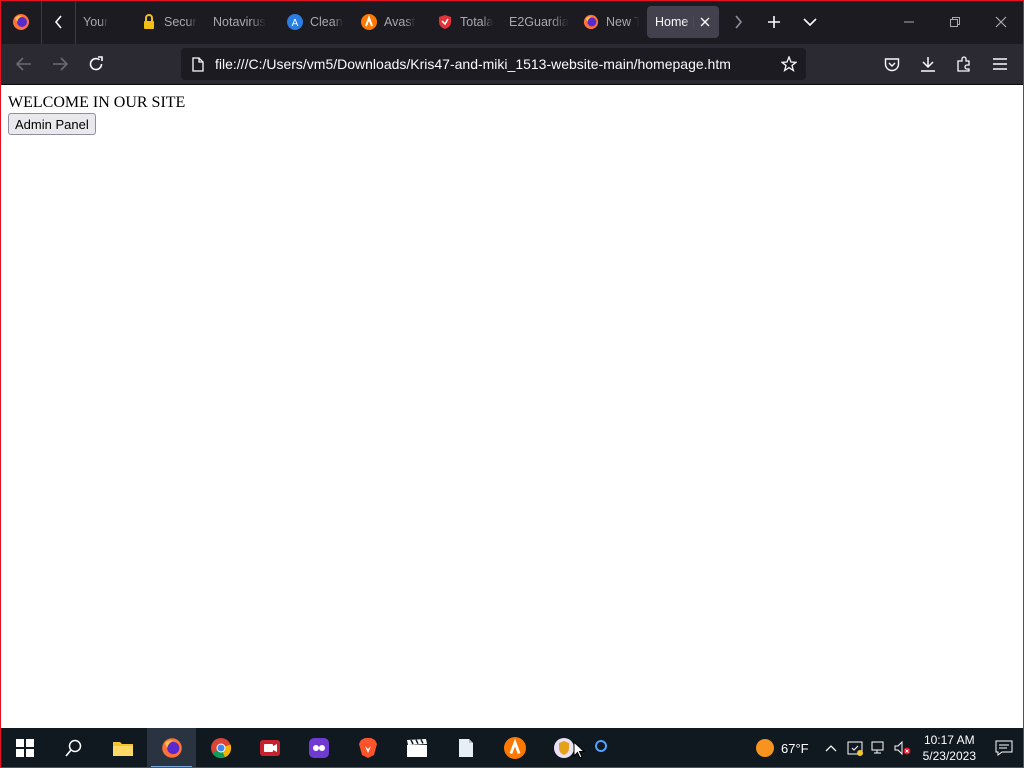  I want to click on tab-label: Clean, so click(326, 22).